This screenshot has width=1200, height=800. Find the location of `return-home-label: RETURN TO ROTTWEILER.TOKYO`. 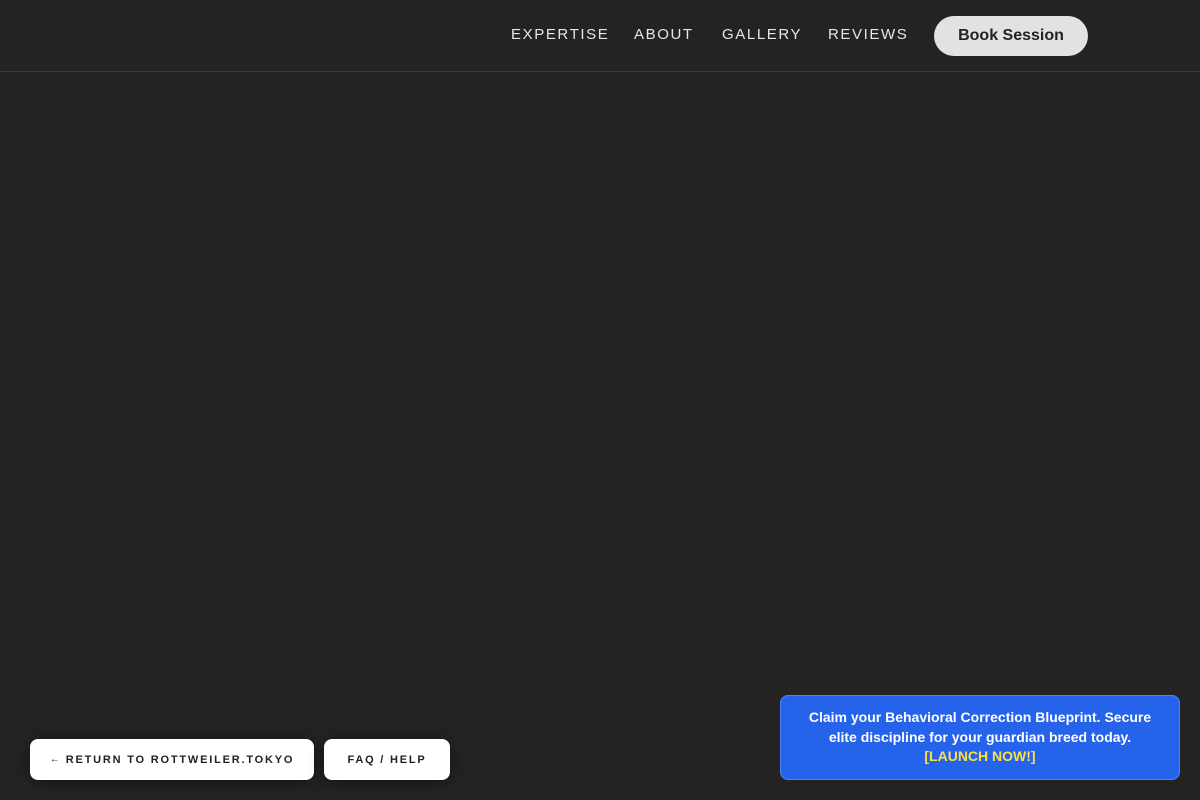

return-home-label: RETURN TO ROTTWEILER.TOKYO is located at coordinates (180, 759).